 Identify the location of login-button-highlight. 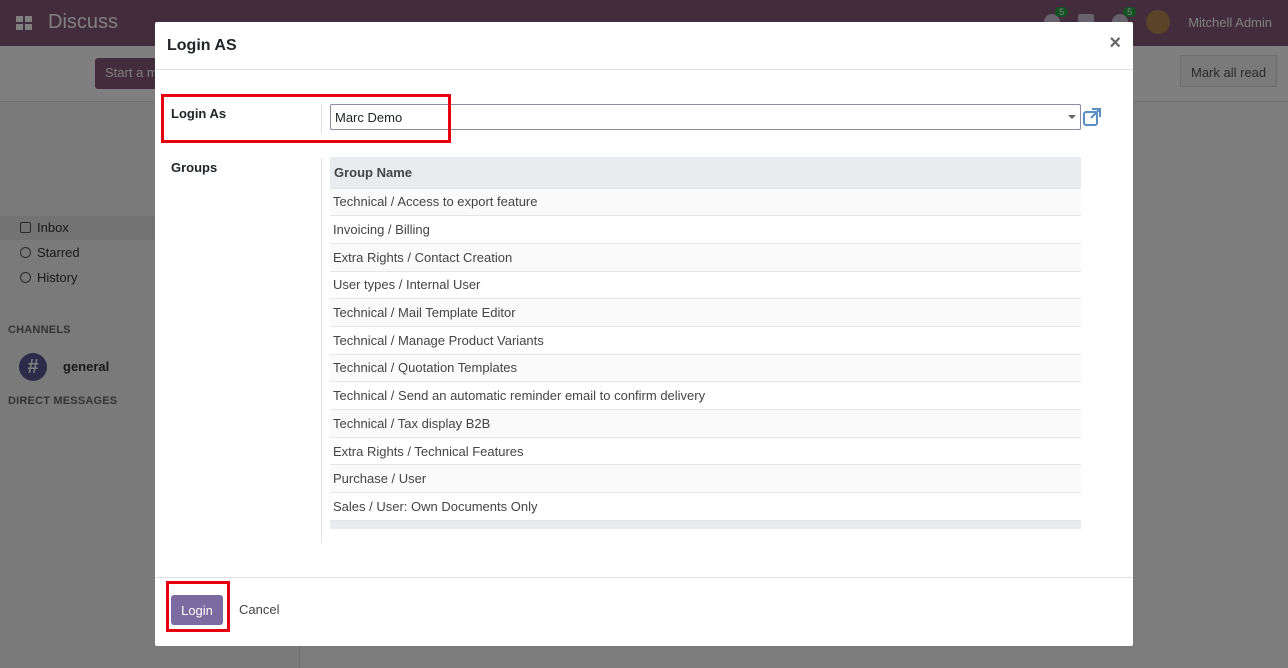
(198, 606).